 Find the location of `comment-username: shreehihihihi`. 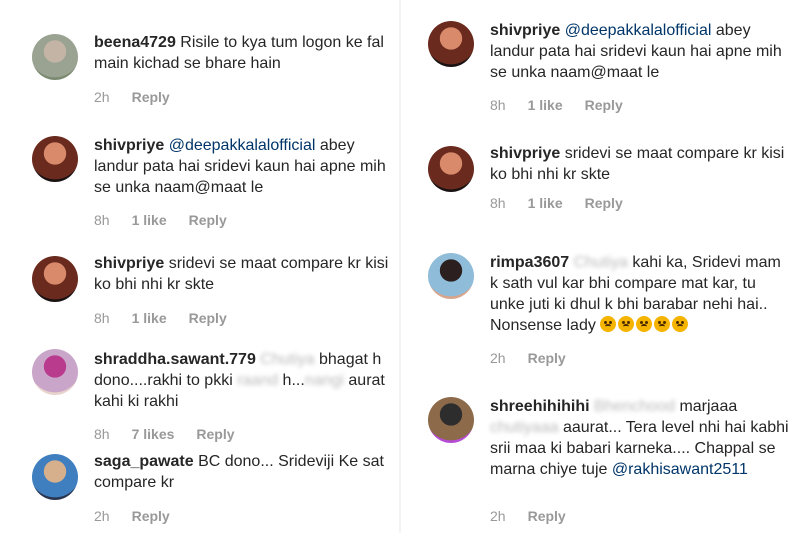

comment-username: shreehihihihi is located at coordinates (540, 406).